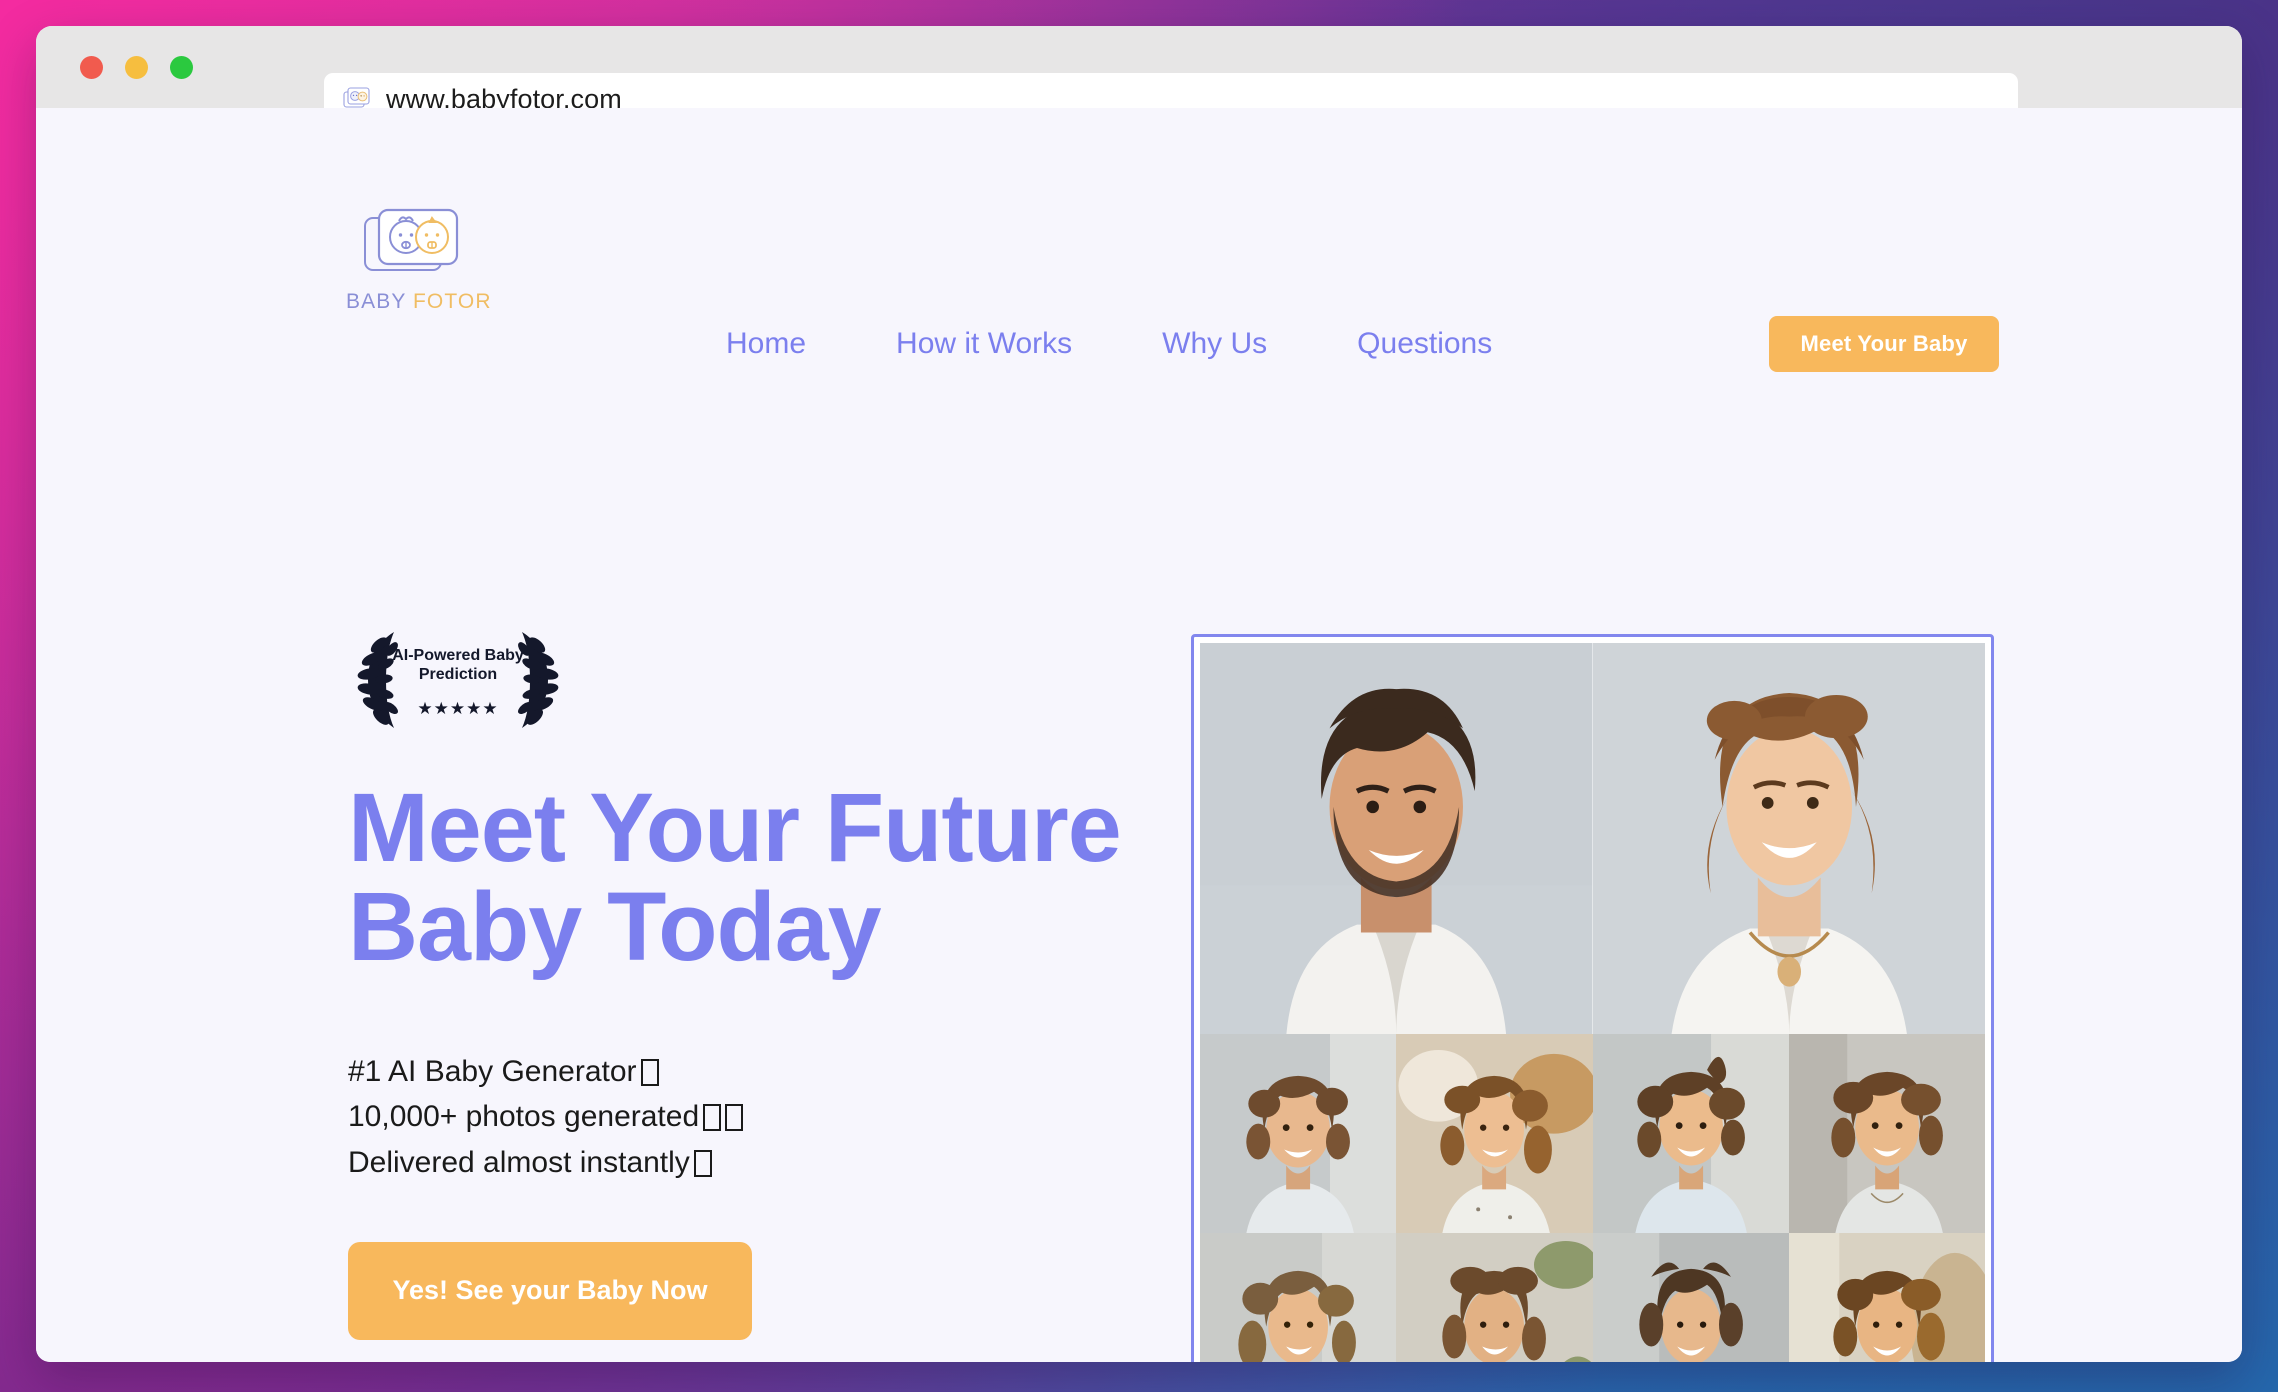  I want to click on mother-portrait, so click(1788, 838).